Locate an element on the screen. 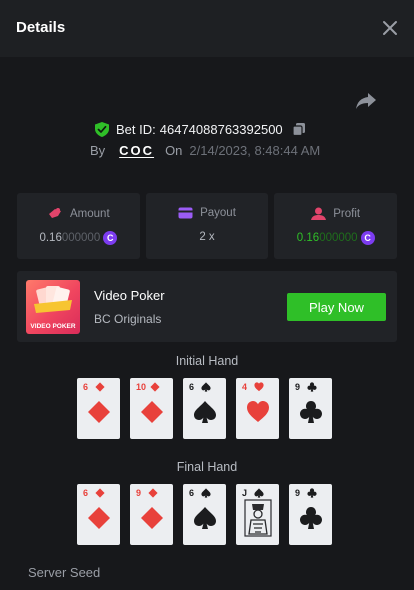 This screenshot has width=414, height=590. verified-shield-icon is located at coordinates (102, 129).